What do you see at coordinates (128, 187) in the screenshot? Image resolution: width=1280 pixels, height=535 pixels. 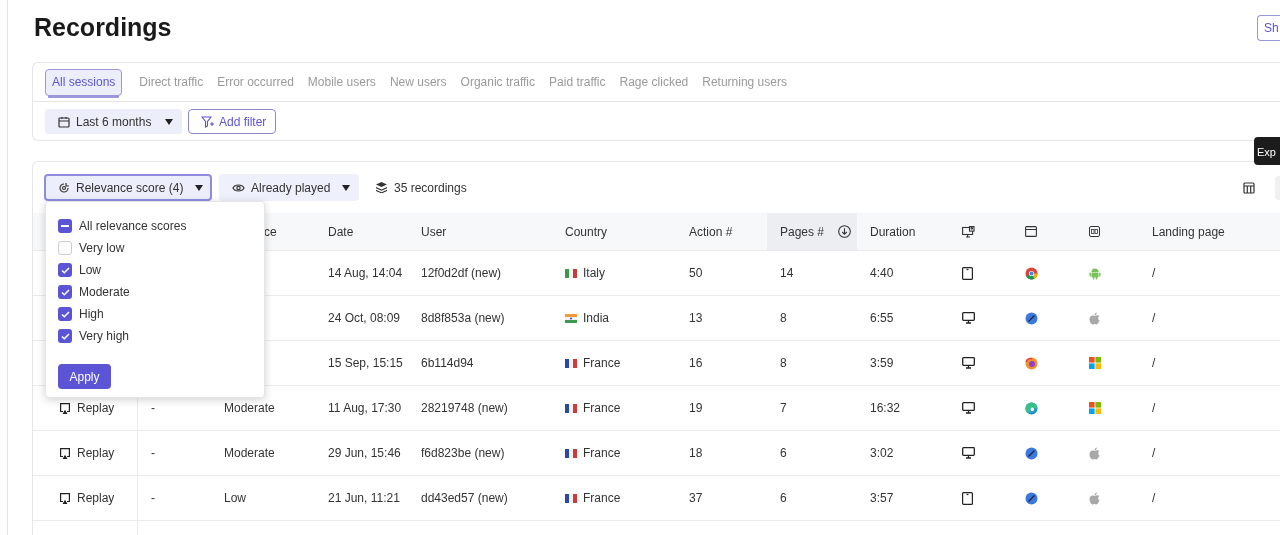 I see `relevance-filter-dropdown: Relevance score (4)` at bounding box center [128, 187].